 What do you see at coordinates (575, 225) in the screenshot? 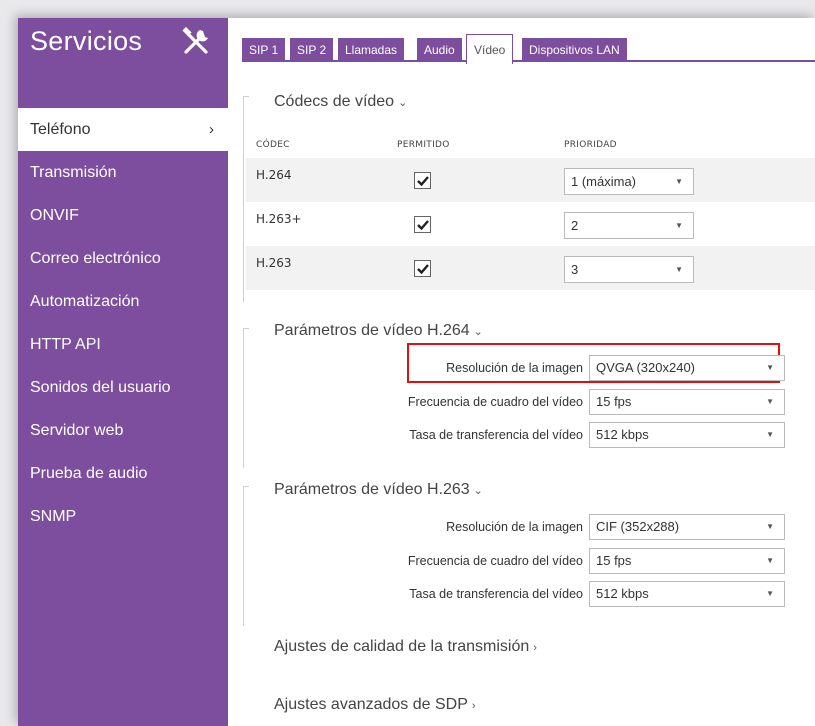
I see `select-value: 2` at bounding box center [575, 225].